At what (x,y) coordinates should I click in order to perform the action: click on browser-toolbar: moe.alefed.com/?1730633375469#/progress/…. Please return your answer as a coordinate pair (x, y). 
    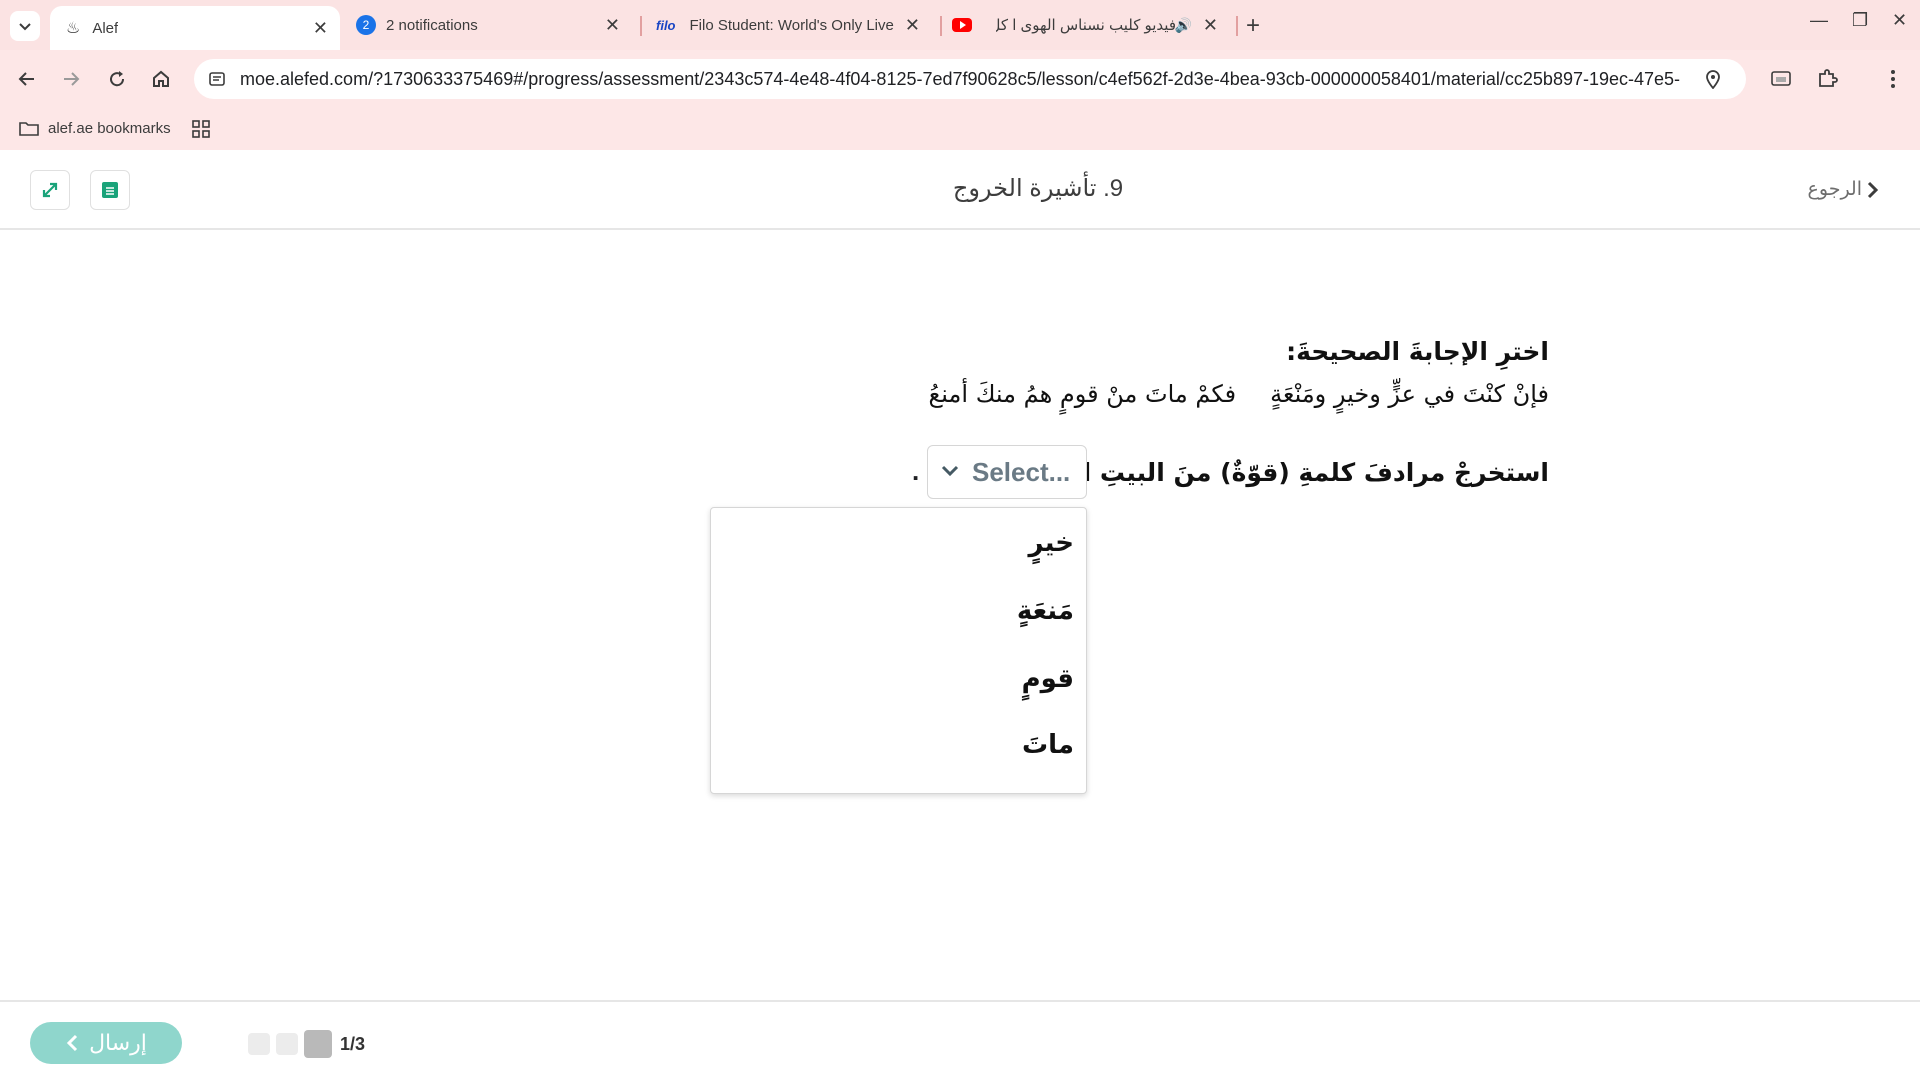
    Looking at the image, I should click on (960, 79).